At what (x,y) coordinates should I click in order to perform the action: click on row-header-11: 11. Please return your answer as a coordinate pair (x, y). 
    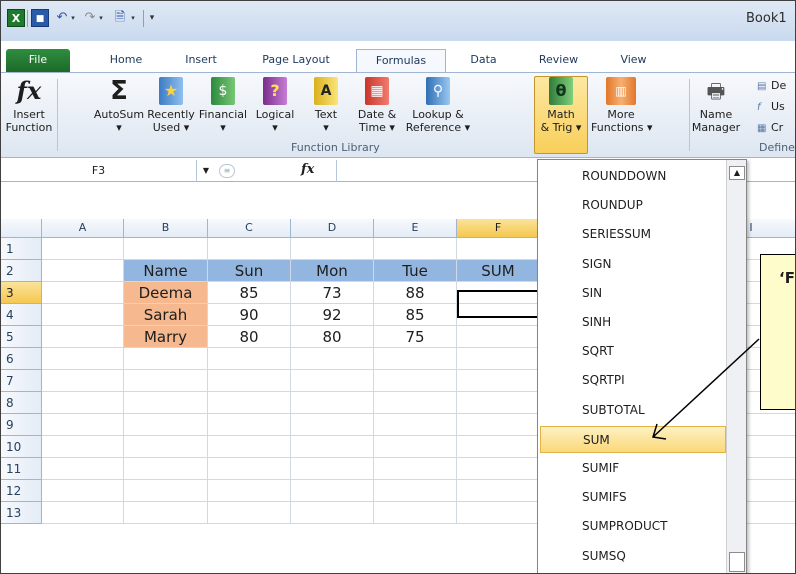
    Looking at the image, I should click on (21, 469).